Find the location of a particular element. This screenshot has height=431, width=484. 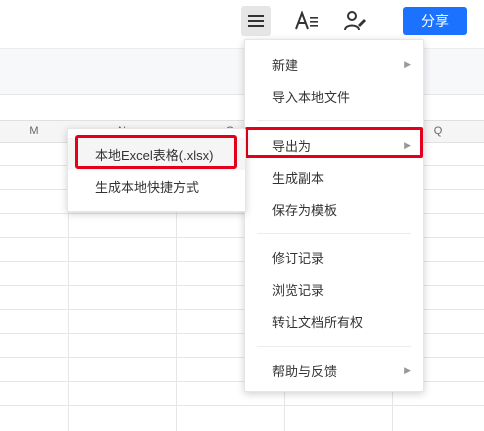

submenu-item-label: 生成本地快捷方式 is located at coordinates (147, 187).